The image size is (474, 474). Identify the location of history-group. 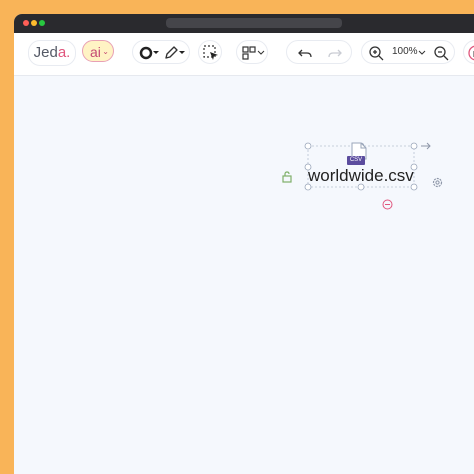
(319, 52).